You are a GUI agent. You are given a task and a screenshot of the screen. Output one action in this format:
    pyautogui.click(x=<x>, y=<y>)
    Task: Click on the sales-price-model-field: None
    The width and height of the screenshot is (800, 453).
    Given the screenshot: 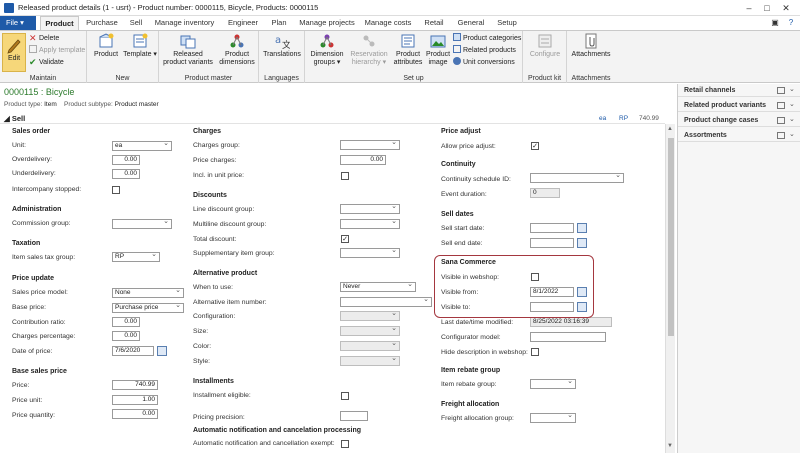 What is the action you would take?
    pyautogui.click(x=148, y=293)
    